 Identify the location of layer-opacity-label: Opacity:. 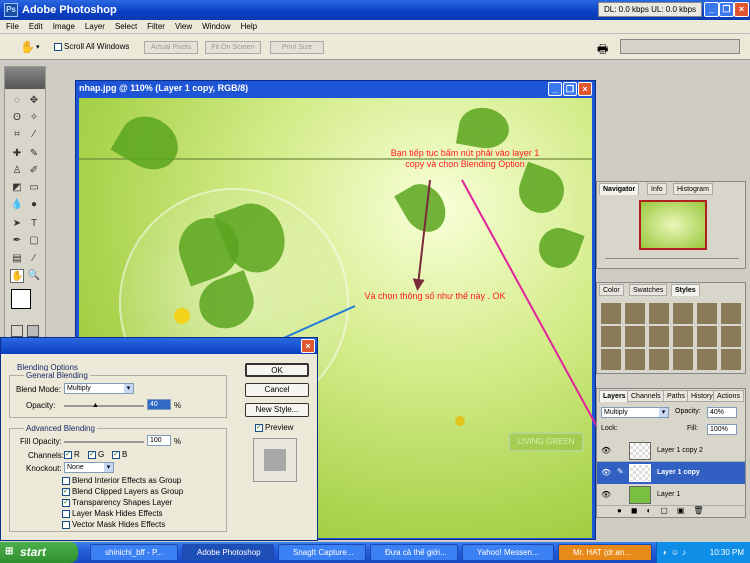
(688, 411).